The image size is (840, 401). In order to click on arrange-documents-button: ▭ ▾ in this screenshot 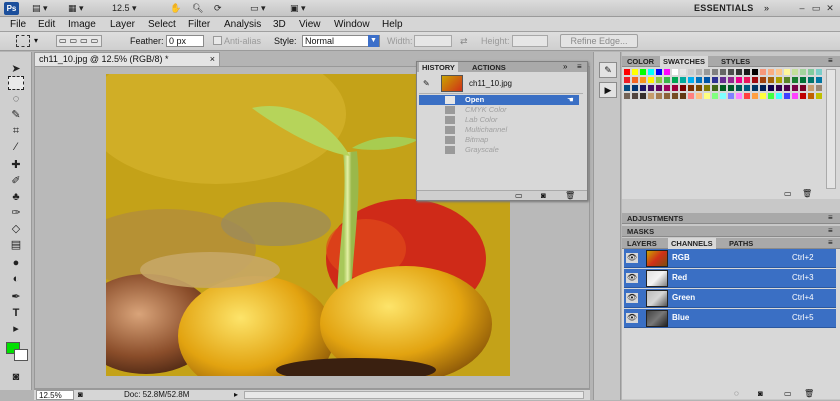, I will do `click(258, 8)`.